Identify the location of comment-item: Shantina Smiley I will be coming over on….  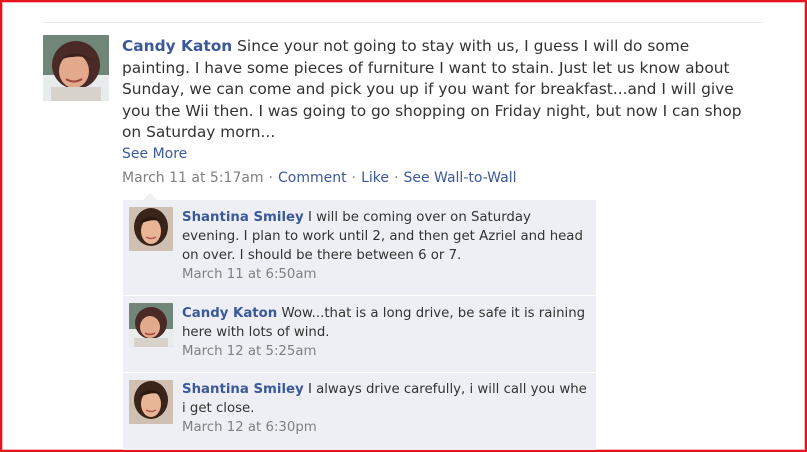
(359, 247).